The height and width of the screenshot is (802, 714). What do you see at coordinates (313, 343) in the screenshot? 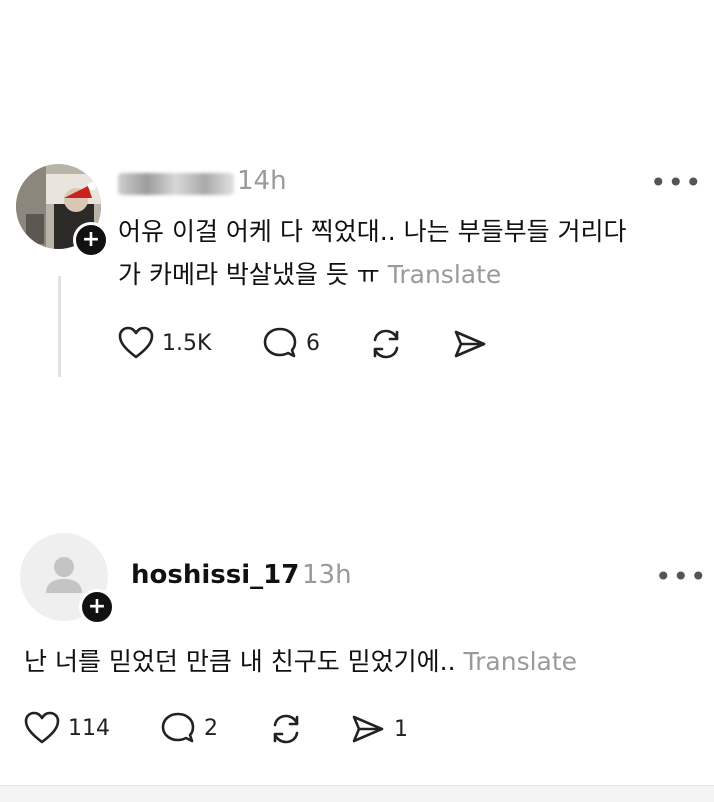
I see `comment-count: 6` at bounding box center [313, 343].